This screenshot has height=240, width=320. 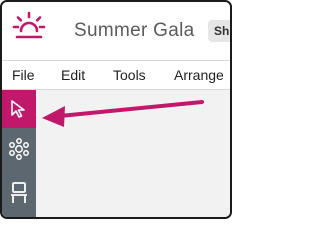 I want to click on menu-bar: File Edit Tools Arrange, so click(x=116, y=75).